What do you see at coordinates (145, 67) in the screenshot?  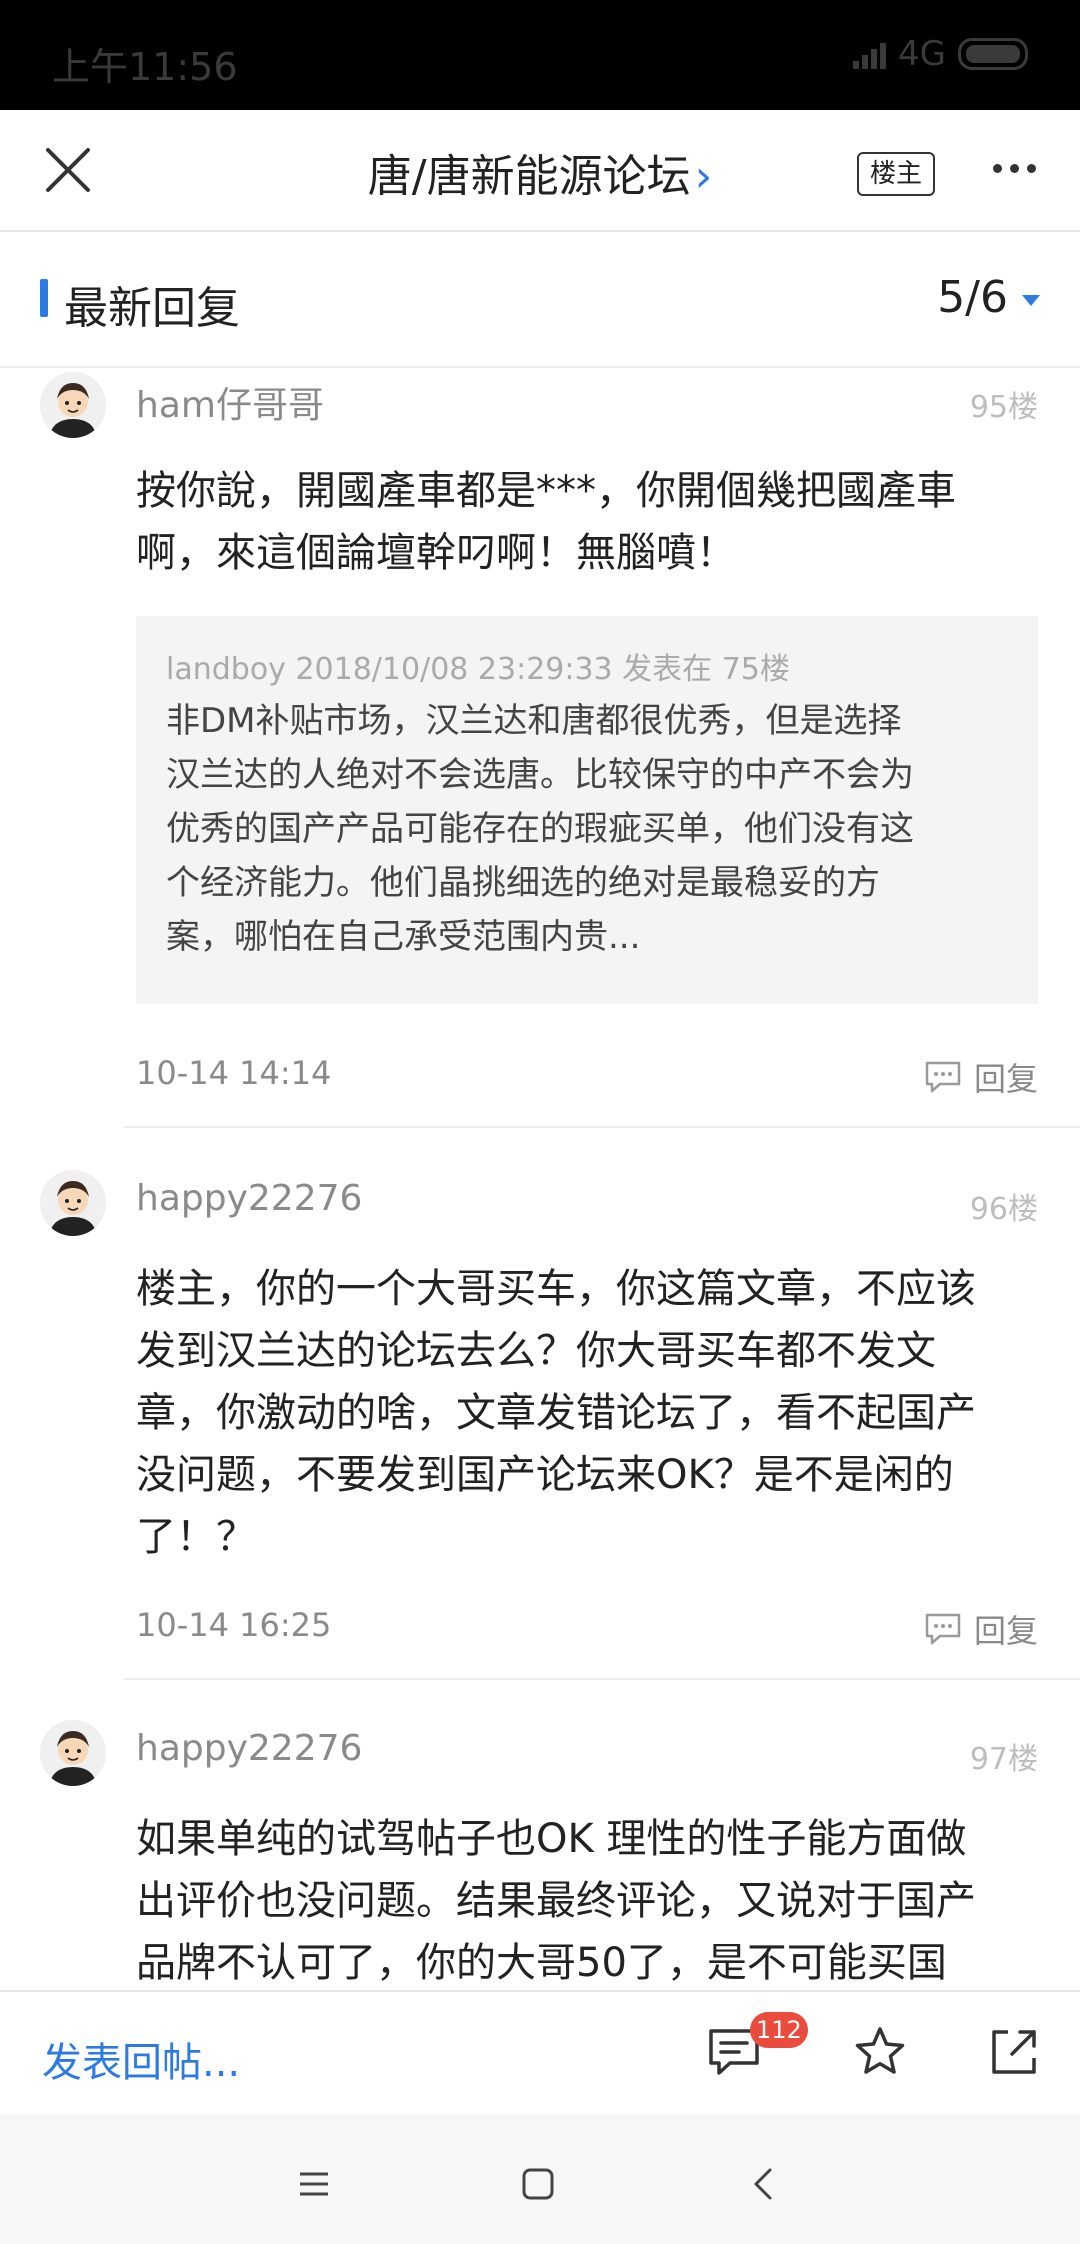 I see `status-time: 上午11:56` at bounding box center [145, 67].